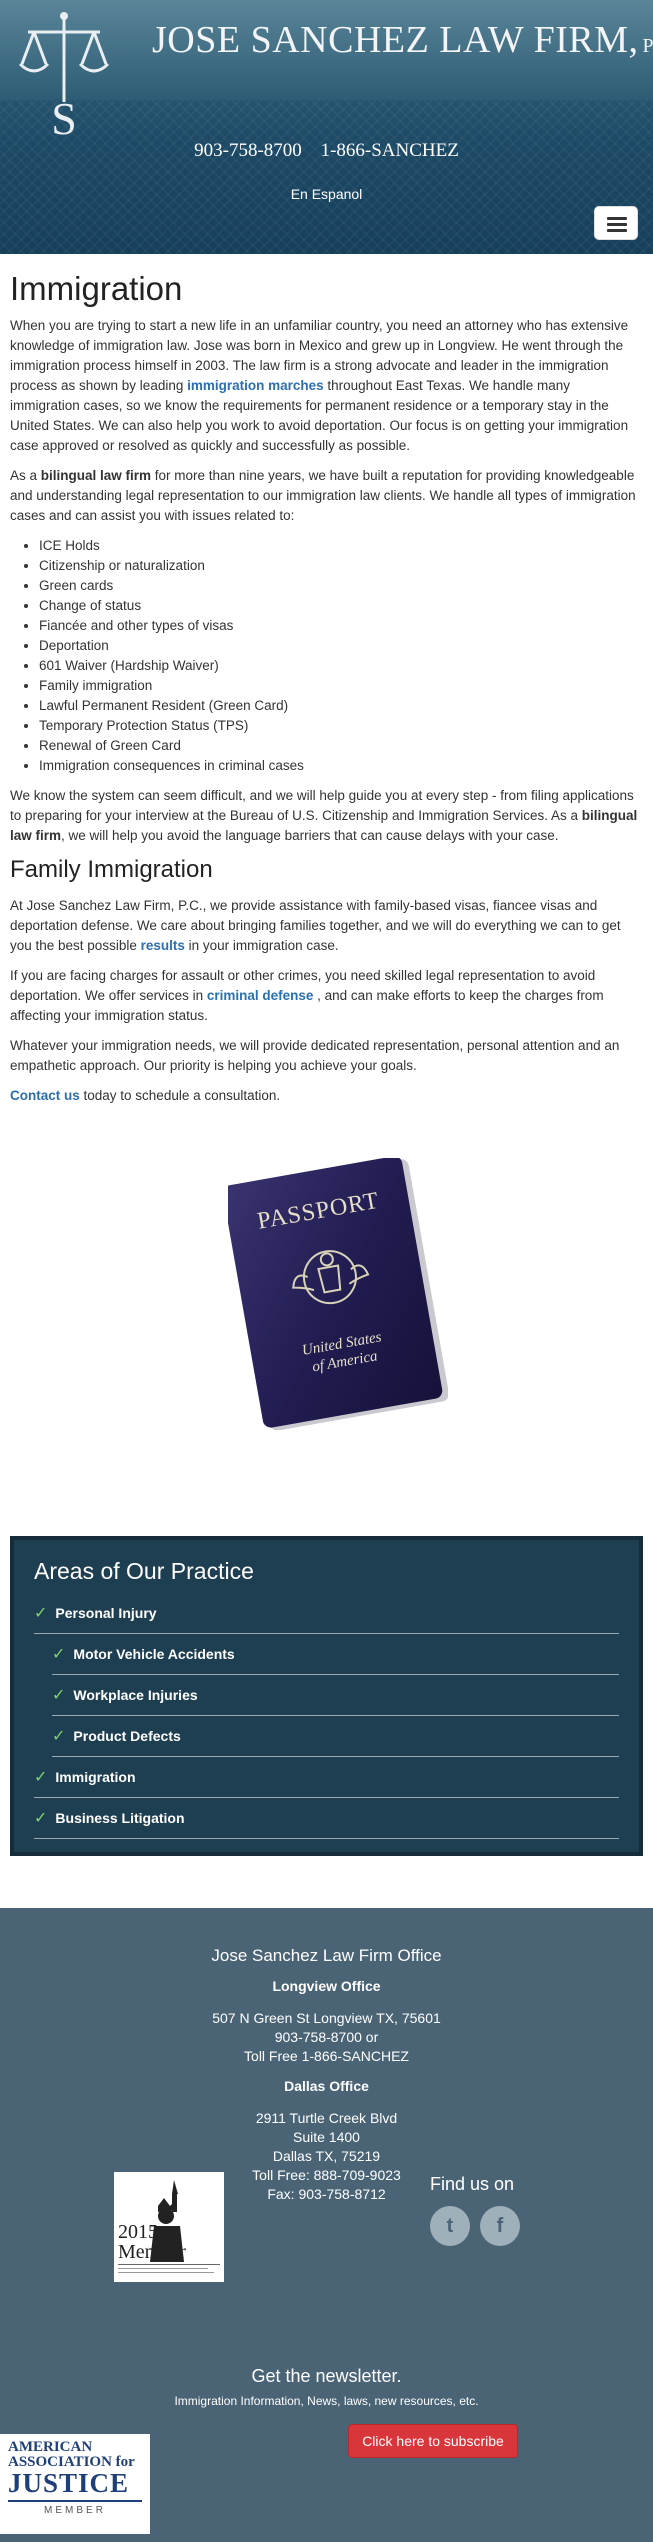 The image size is (653, 2542). Describe the element at coordinates (69, 2483) in the screenshot. I see `aaj-line-3: JUSTICE` at that location.